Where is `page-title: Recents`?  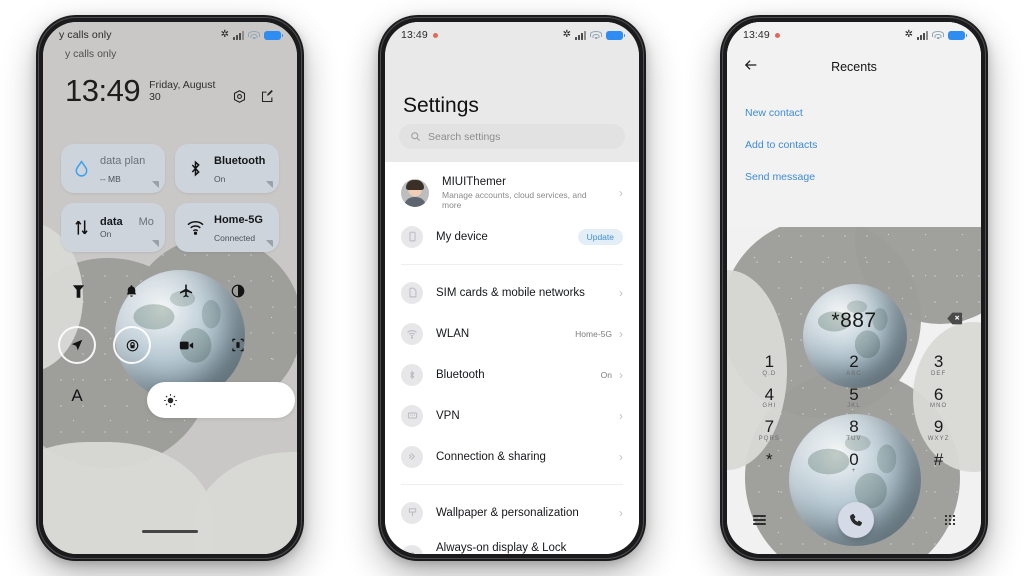
page-title: Recents is located at coordinates (854, 67).